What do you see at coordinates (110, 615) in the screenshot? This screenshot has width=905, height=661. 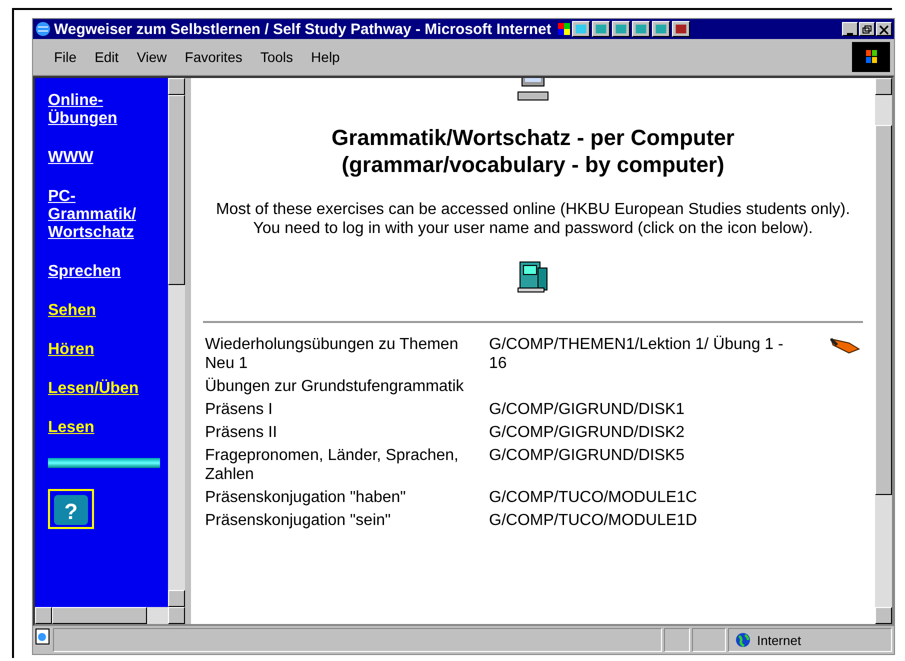 I see `horizontal-scrollbar` at bounding box center [110, 615].